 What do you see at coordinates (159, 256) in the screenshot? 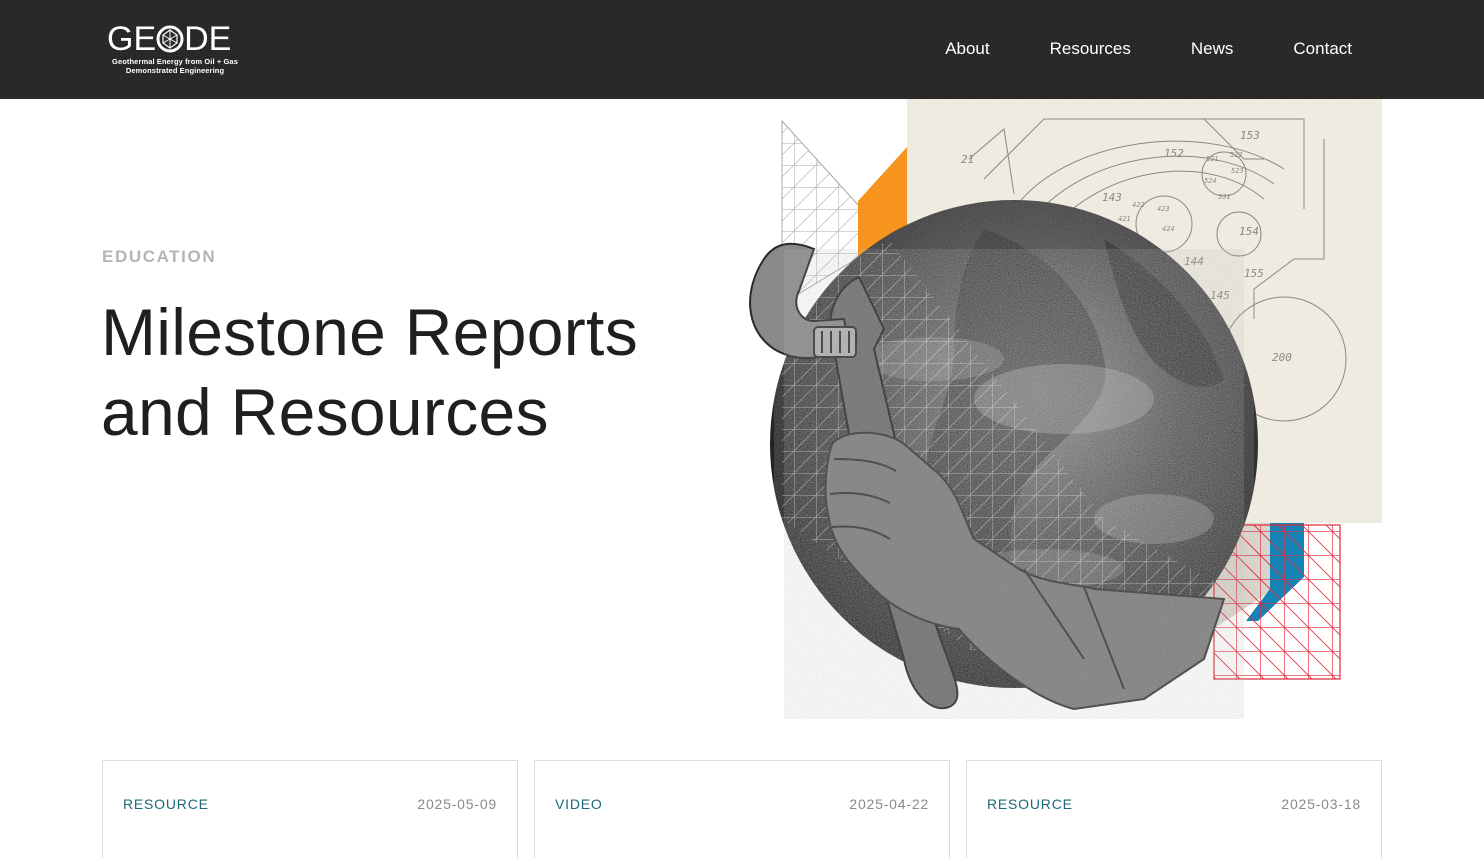
I see `hero-eyebrow: EDUCATION` at bounding box center [159, 256].